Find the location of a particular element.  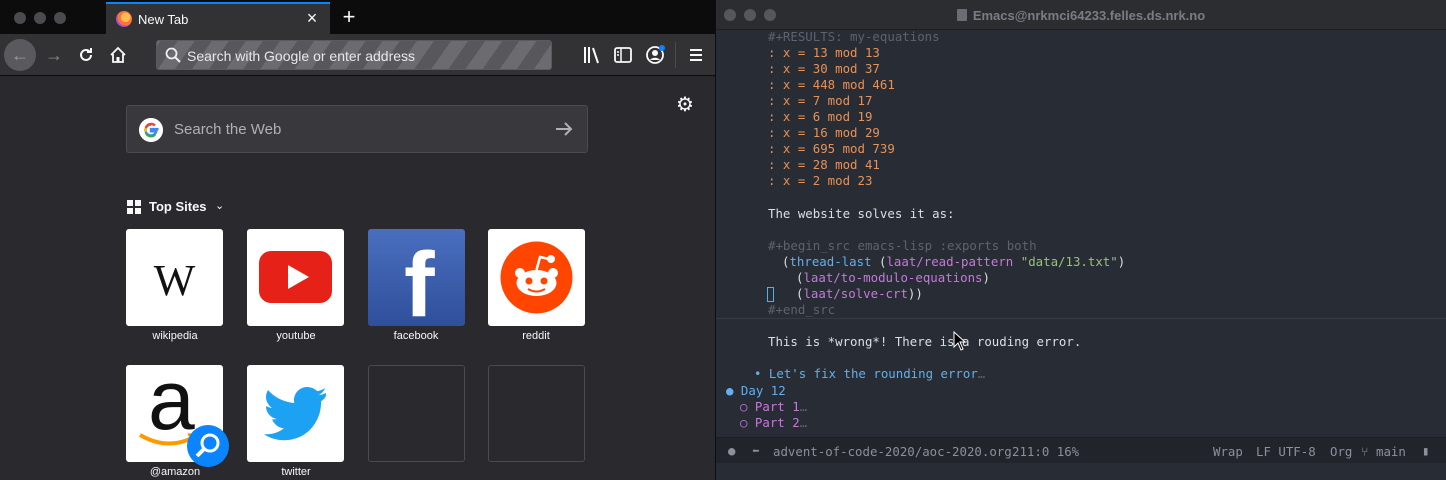

result-line: : x = 448 mod 461 is located at coordinates (831, 84).